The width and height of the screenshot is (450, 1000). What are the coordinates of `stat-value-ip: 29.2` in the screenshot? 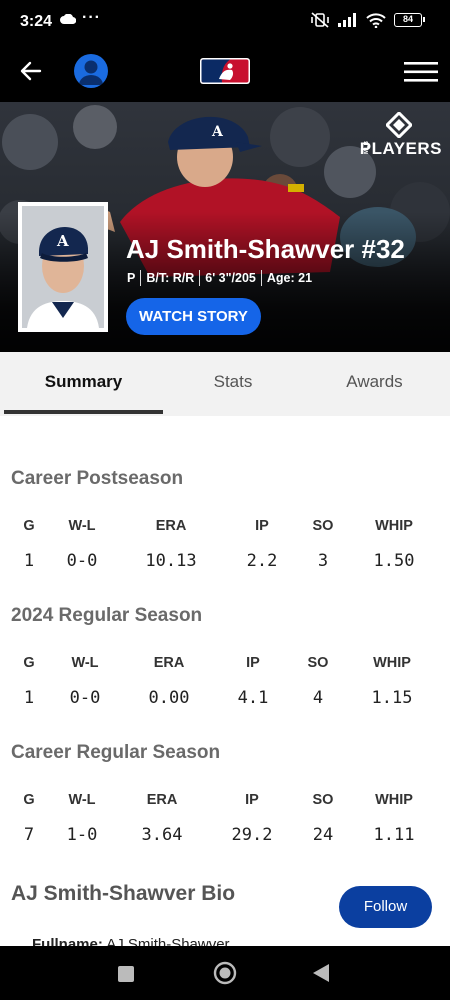 It's located at (252, 835).